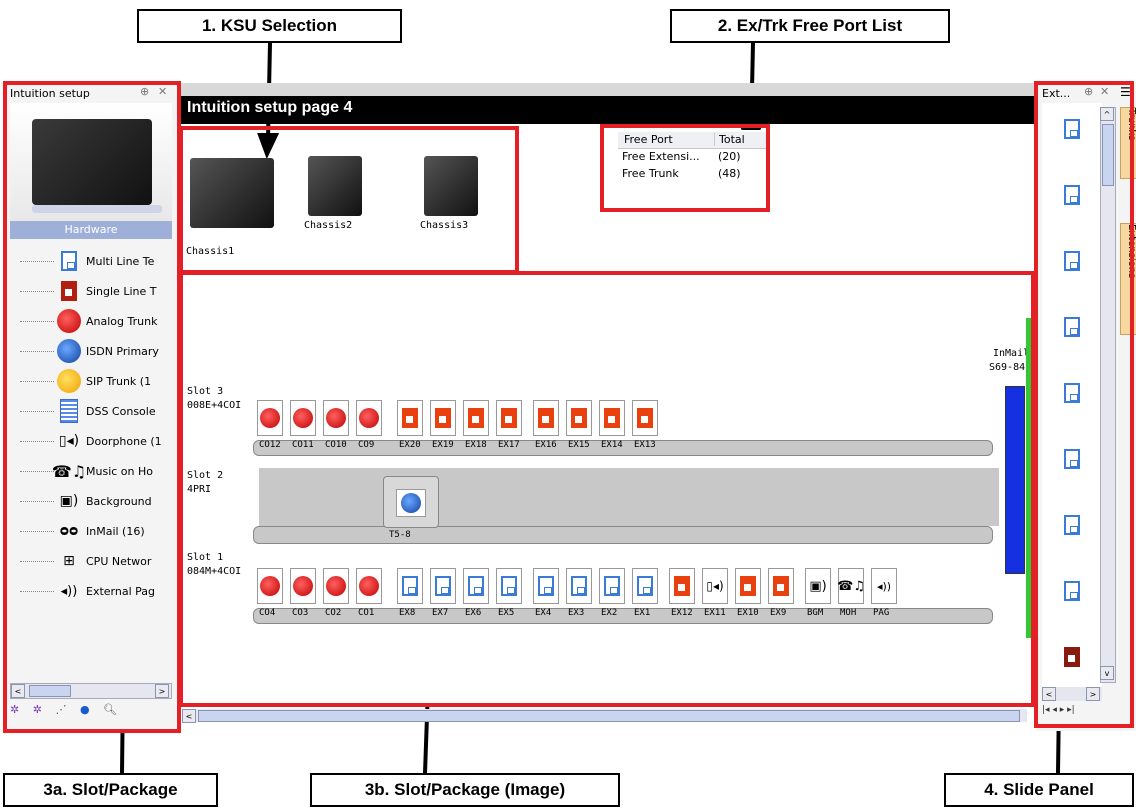 The width and height of the screenshot is (1136, 810). Describe the element at coordinates (349, 200) in the screenshot. I see `ksu-selection-frame` at that location.